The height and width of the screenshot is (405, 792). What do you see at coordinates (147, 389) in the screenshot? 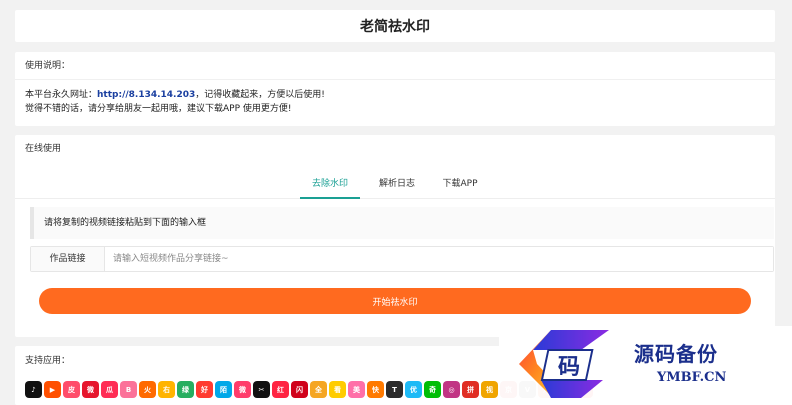
I see `huoshan-icon: 火` at bounding box center [147, 389].